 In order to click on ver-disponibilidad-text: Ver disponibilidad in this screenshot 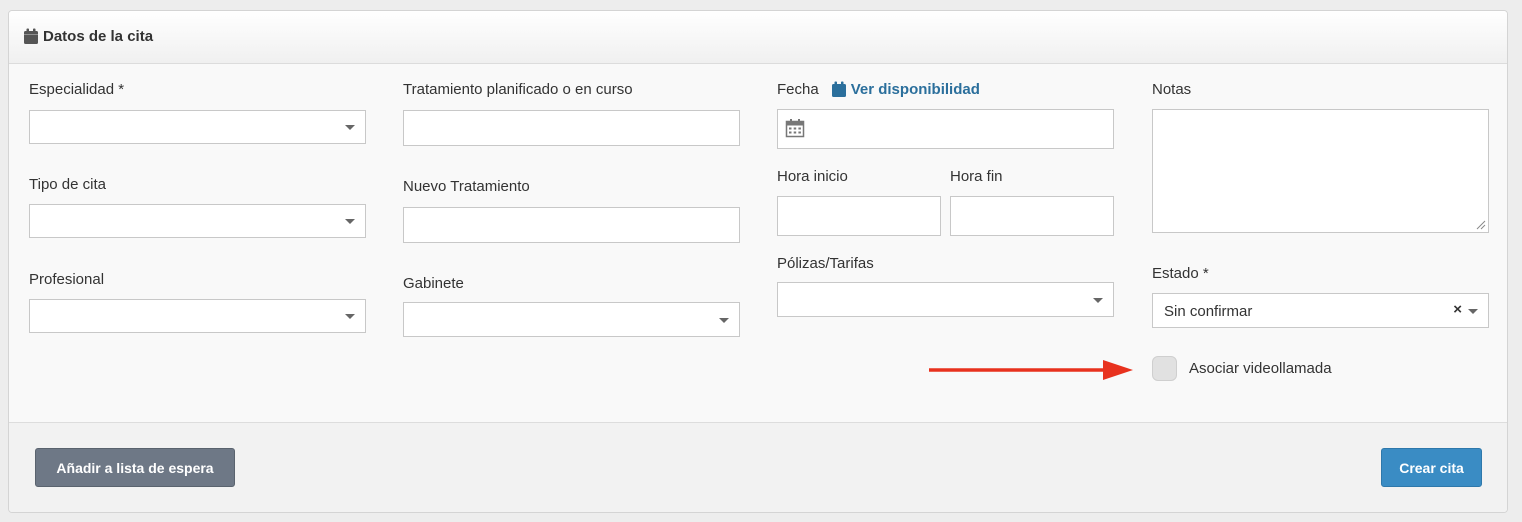, I will do `click(915, 89)`.